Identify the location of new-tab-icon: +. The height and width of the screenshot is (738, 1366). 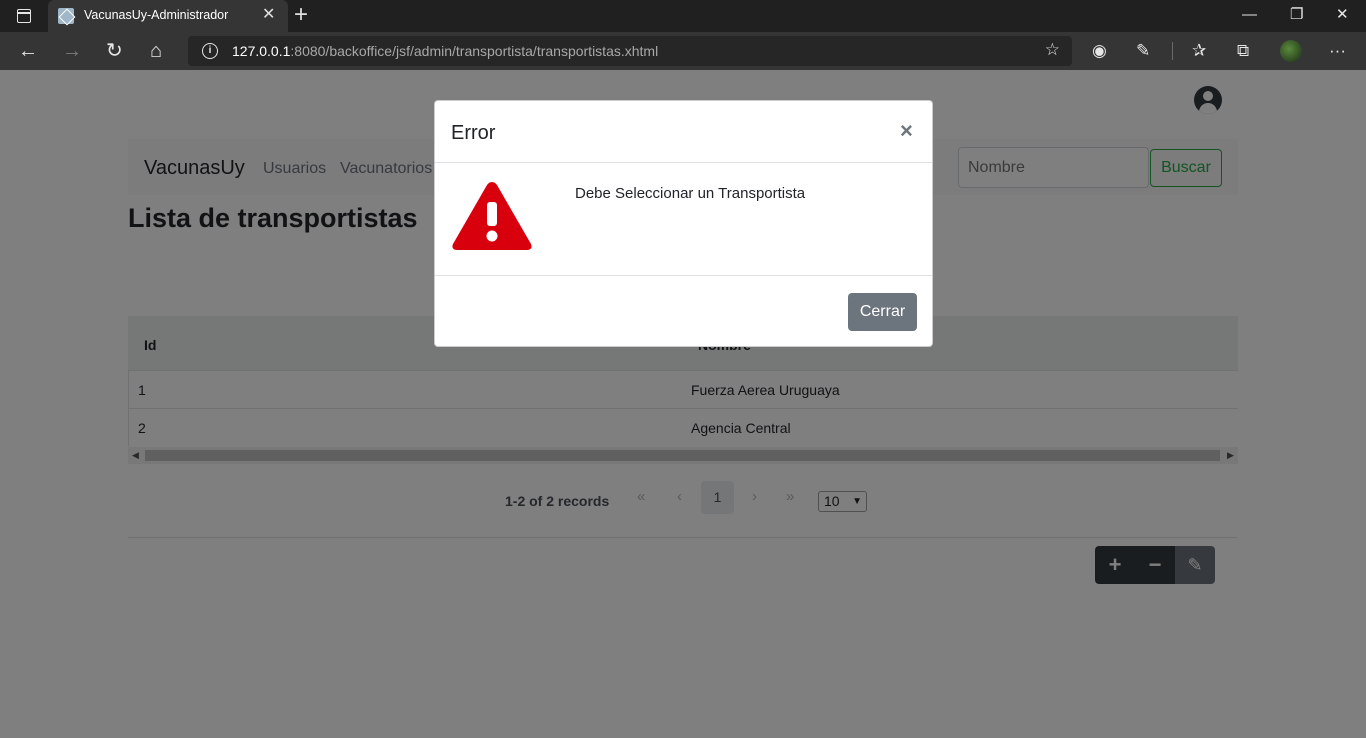
(301, 15).